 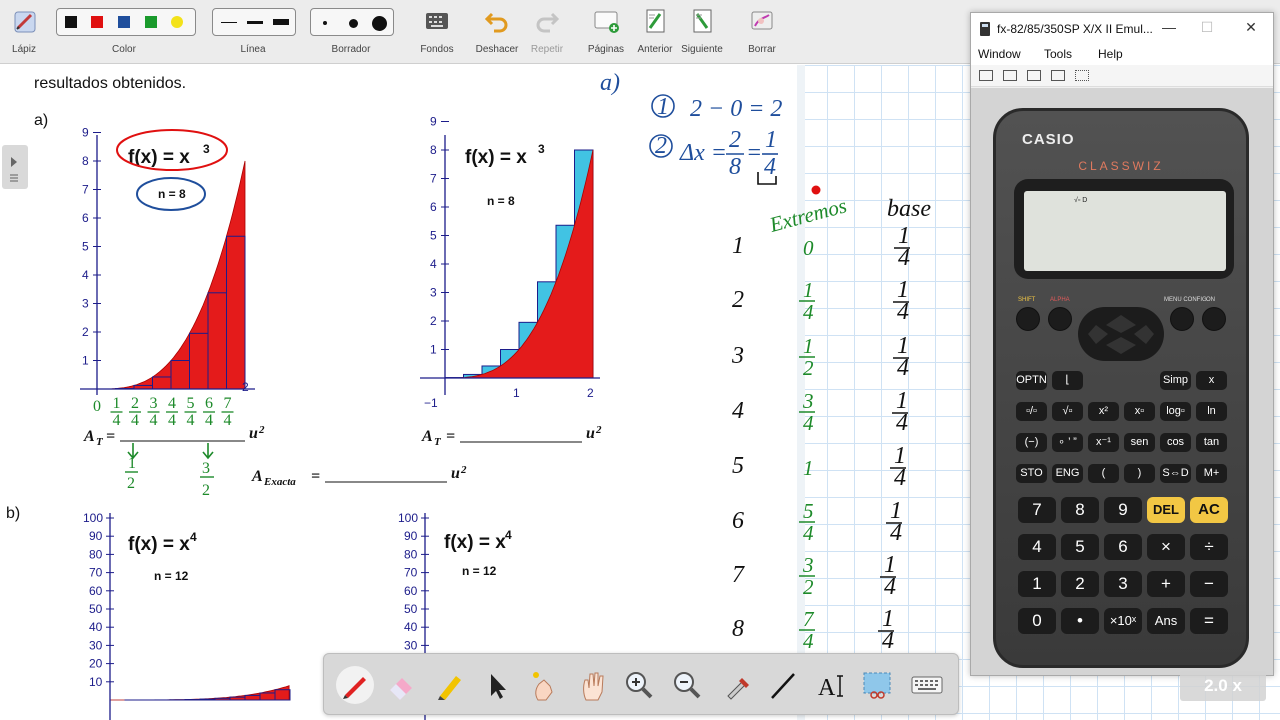 What do you see at coordinates (1211, 380) in the screenshot?
I see `calc-key: x` at bounding box center [1211, 380].